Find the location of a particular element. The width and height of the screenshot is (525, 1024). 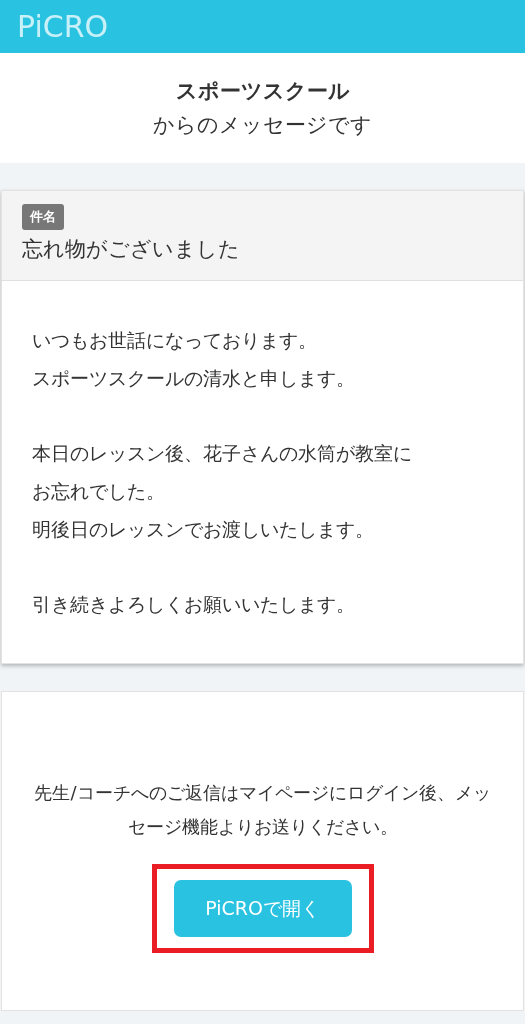

sender-name: スポーツスクール is located at coordinates (262, 91).